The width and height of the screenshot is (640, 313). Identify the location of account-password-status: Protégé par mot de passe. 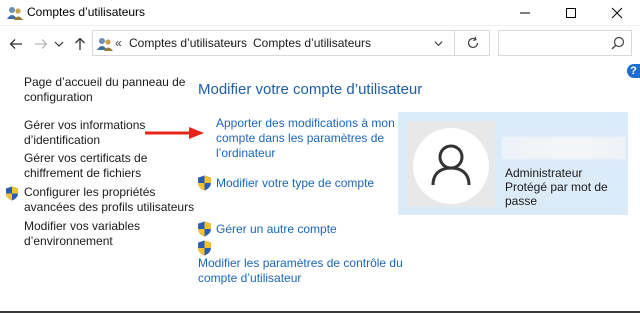
(556, 194).